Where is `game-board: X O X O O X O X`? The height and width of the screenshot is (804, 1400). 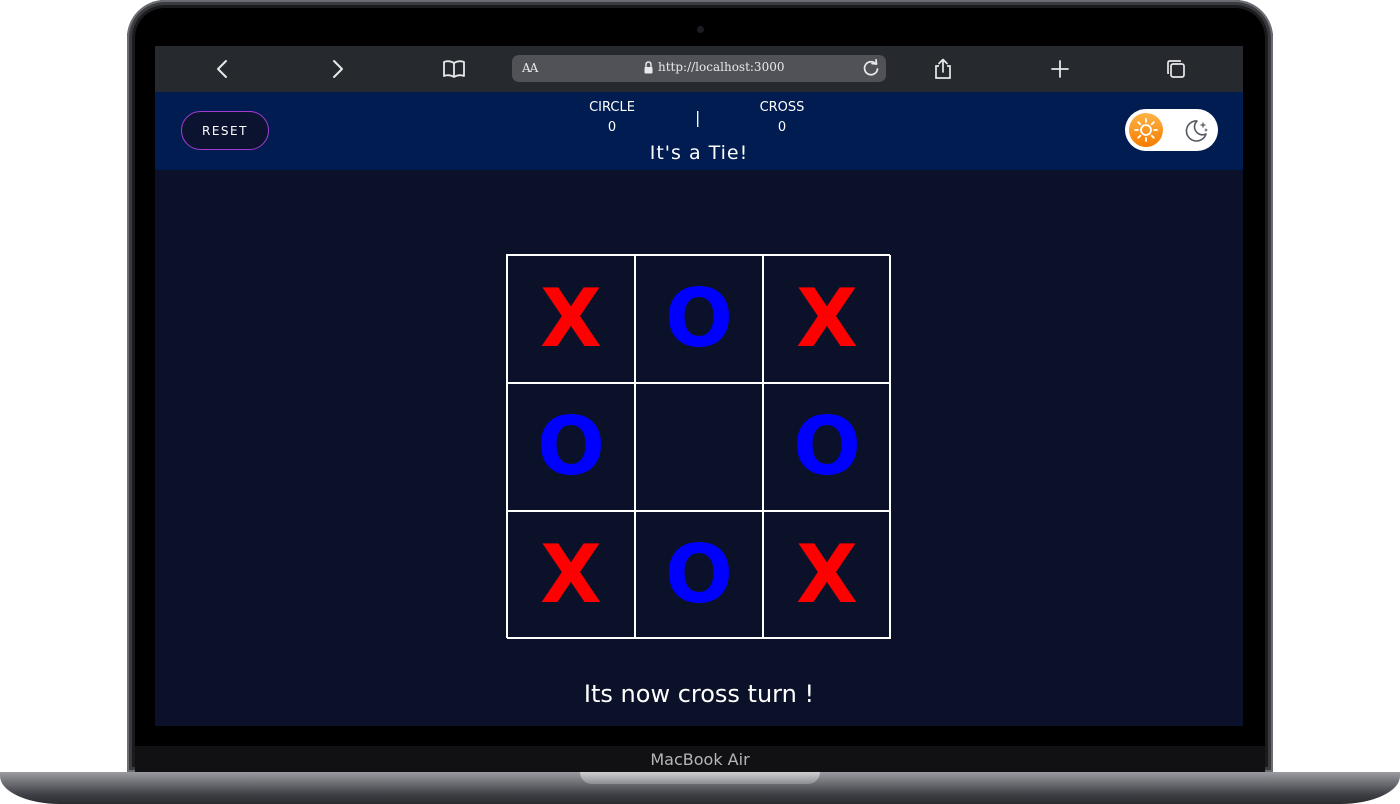
game-board: X O X O O X O X is located at coordinates (698, 446).